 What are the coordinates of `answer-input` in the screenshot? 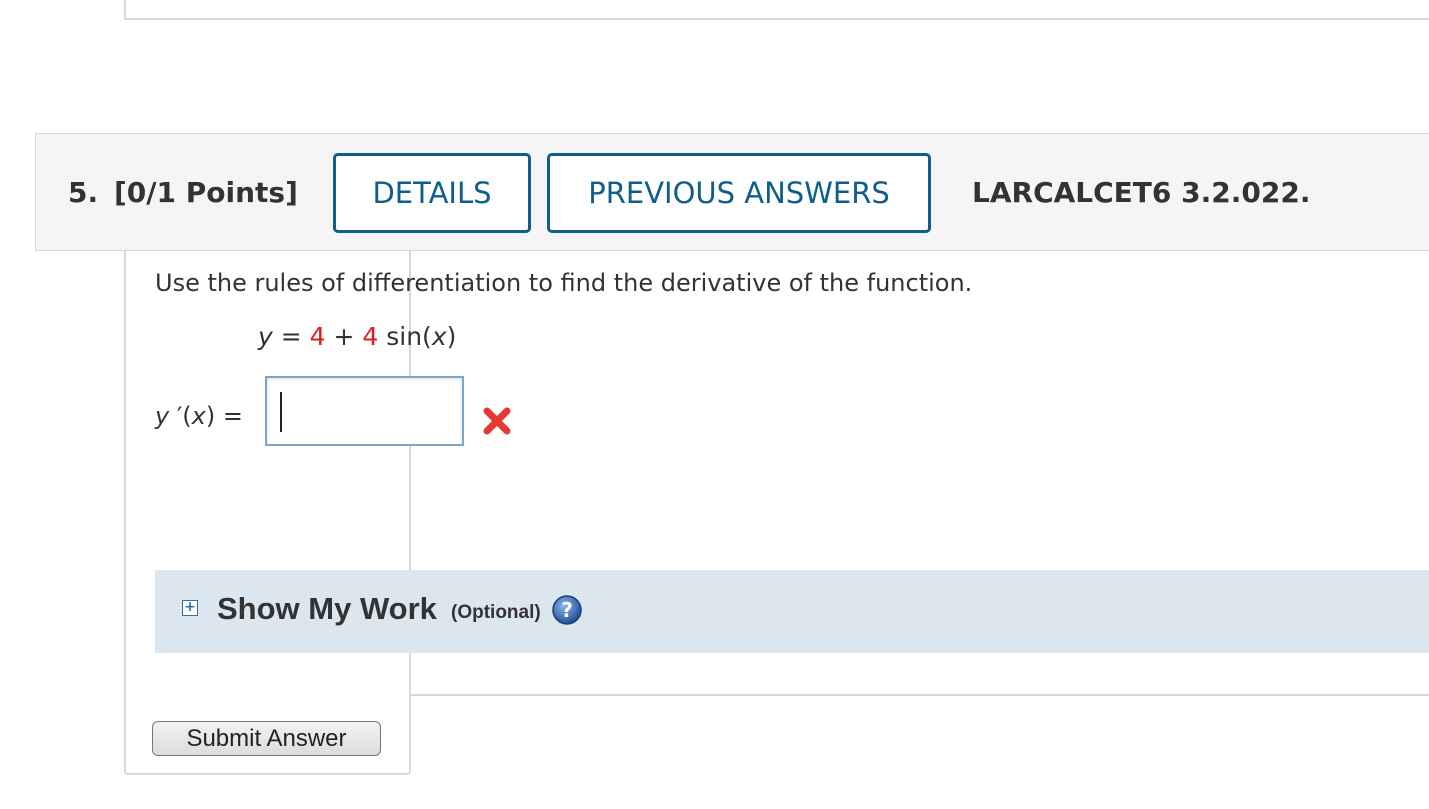 It's located at (364, 411).